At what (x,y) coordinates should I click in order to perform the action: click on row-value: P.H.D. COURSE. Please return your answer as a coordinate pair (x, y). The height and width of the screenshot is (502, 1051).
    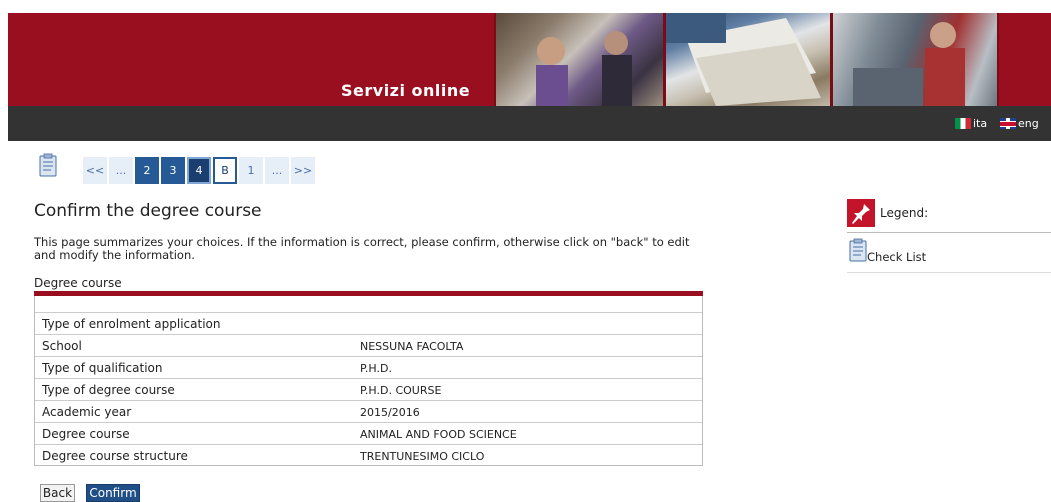
    Looking at the image, I should click on (401, 390).